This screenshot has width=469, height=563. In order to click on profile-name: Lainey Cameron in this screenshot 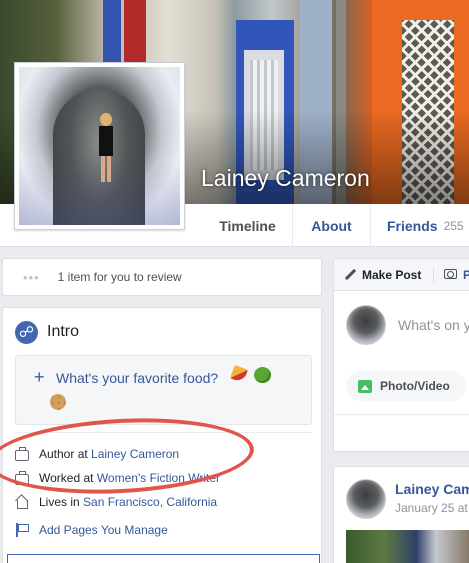, I will do `click(285, 178)`.